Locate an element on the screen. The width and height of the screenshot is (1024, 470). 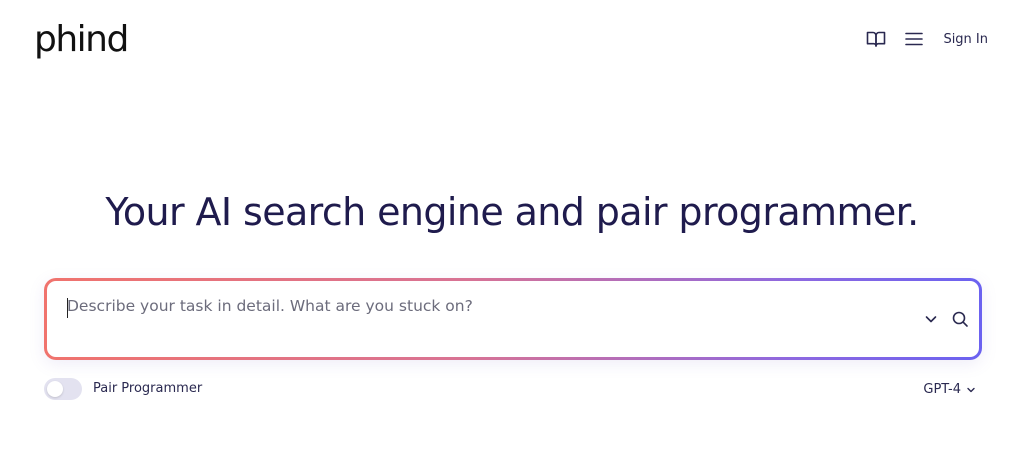
hamburger-menu-icon is located at coordinates (914, 39).